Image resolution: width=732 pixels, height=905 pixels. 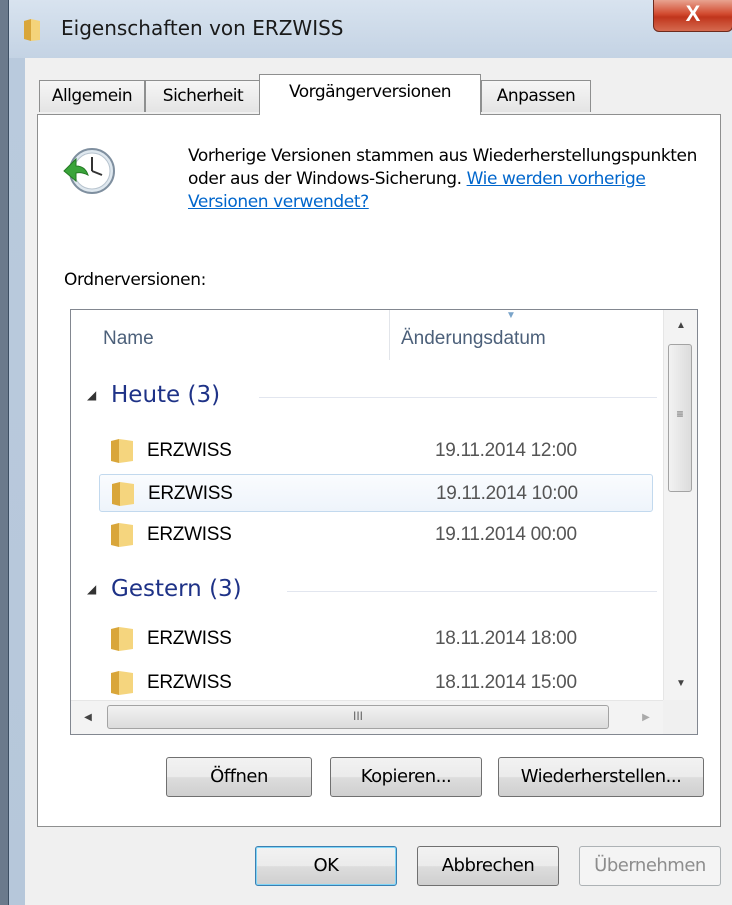 I want to click on scroll-left-icon: ◀, so click(x=88, y=717).